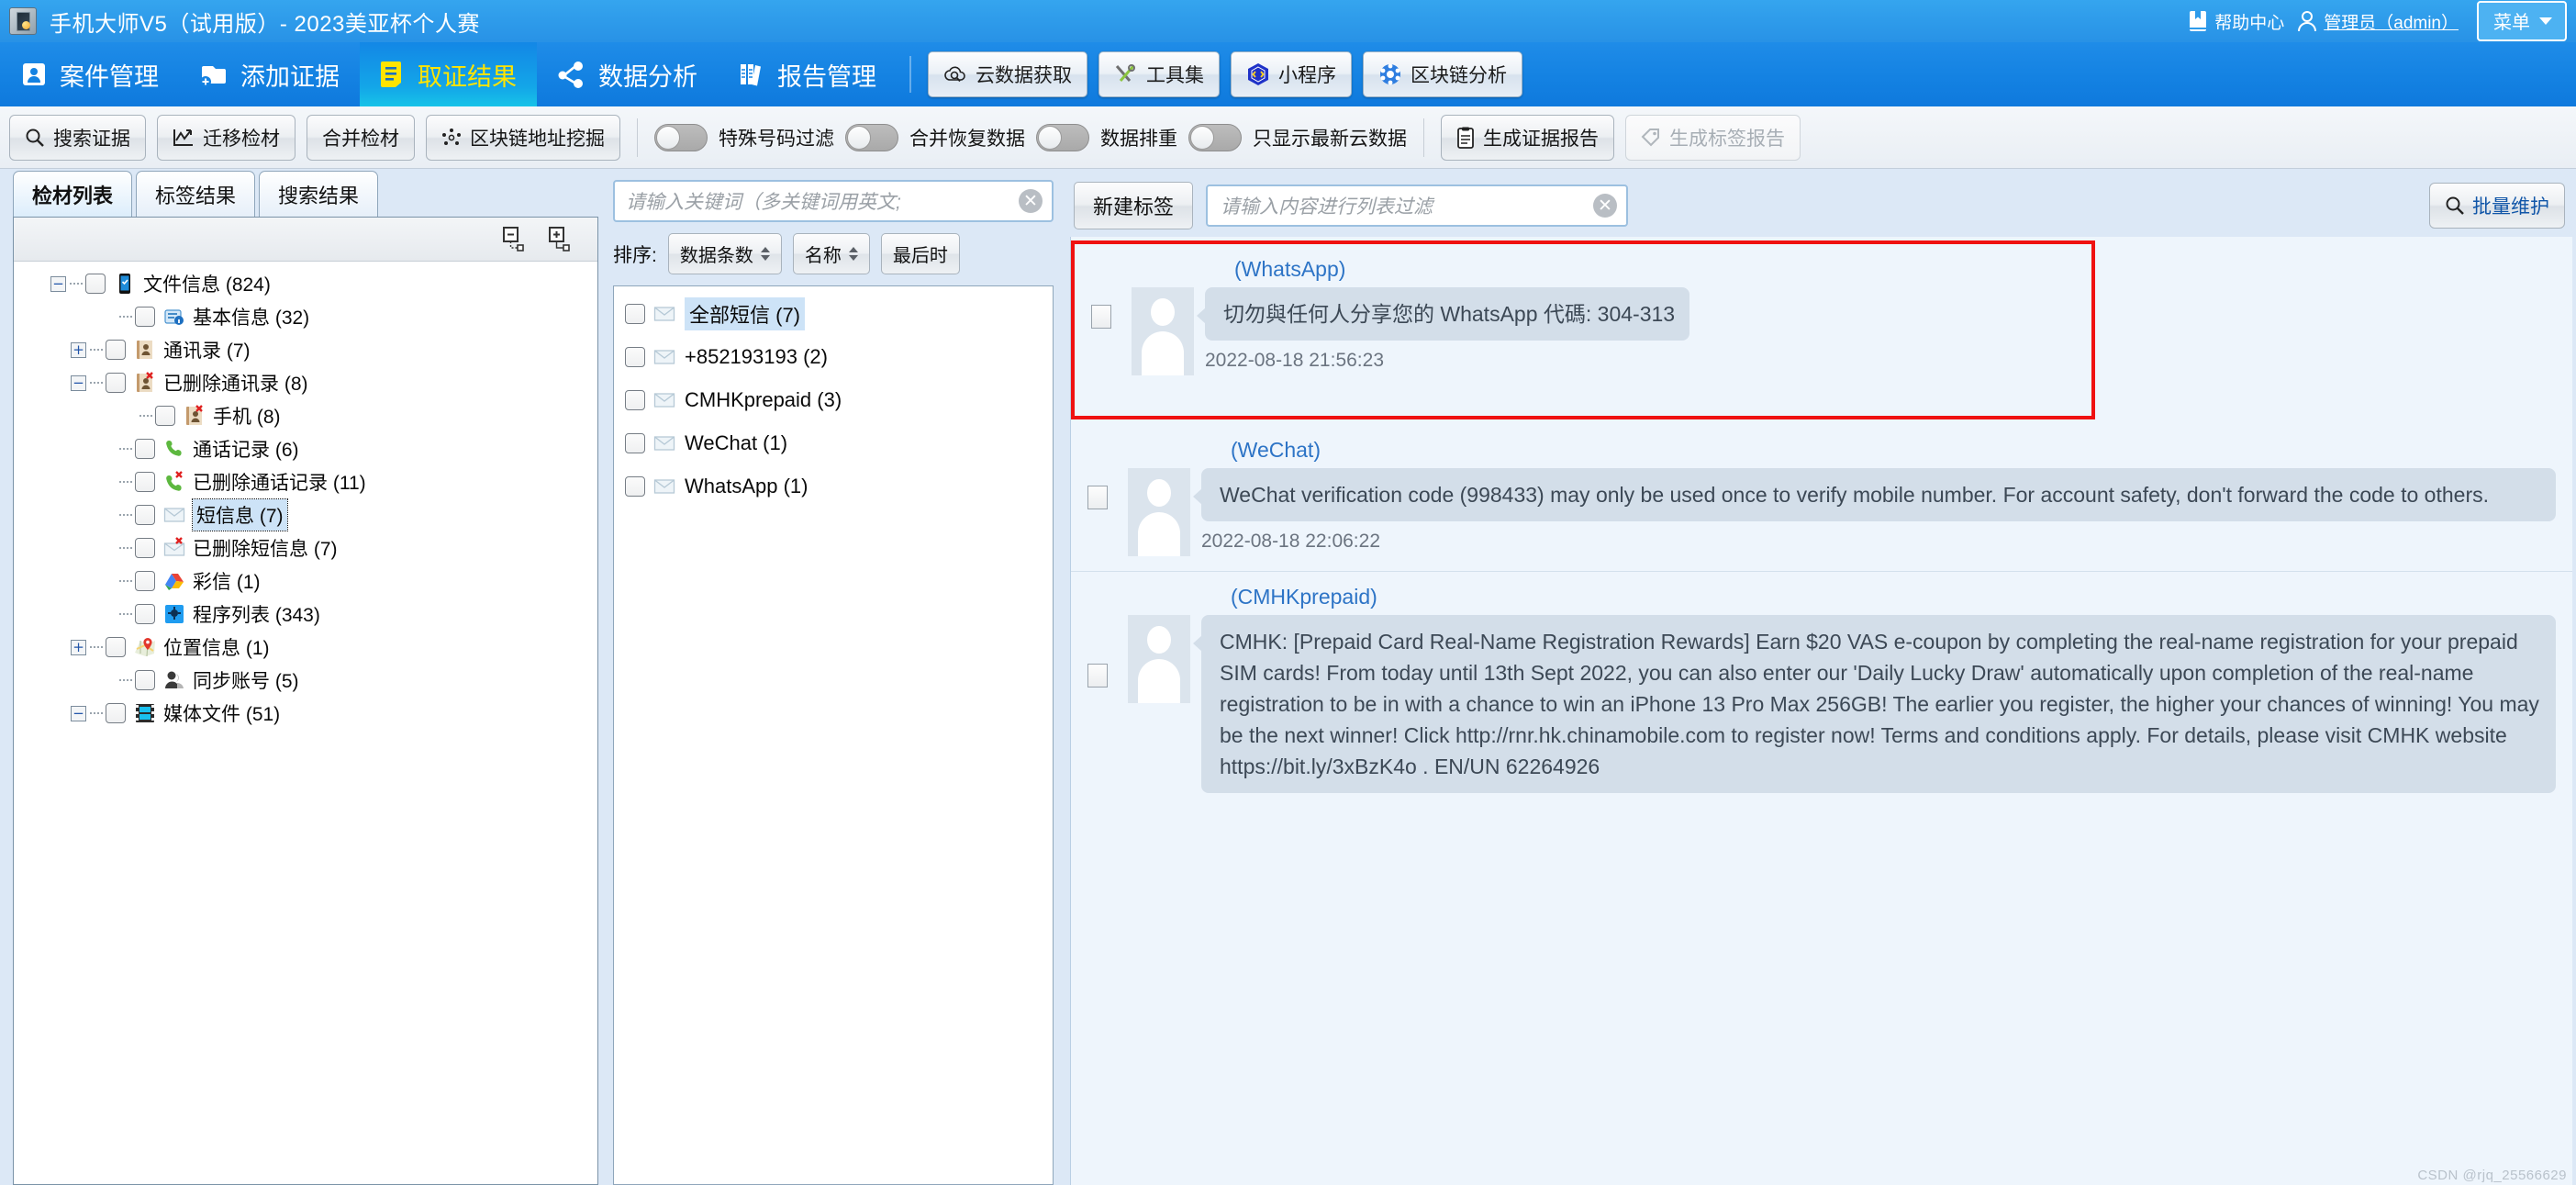 Image resolution: width=2576 pixels, height=1185 pixels. What do you see at coordinates (2497, 206) in the screenshot?
I see `batch-maintain-button: 批量维护` at bounding box center [2497, 206].